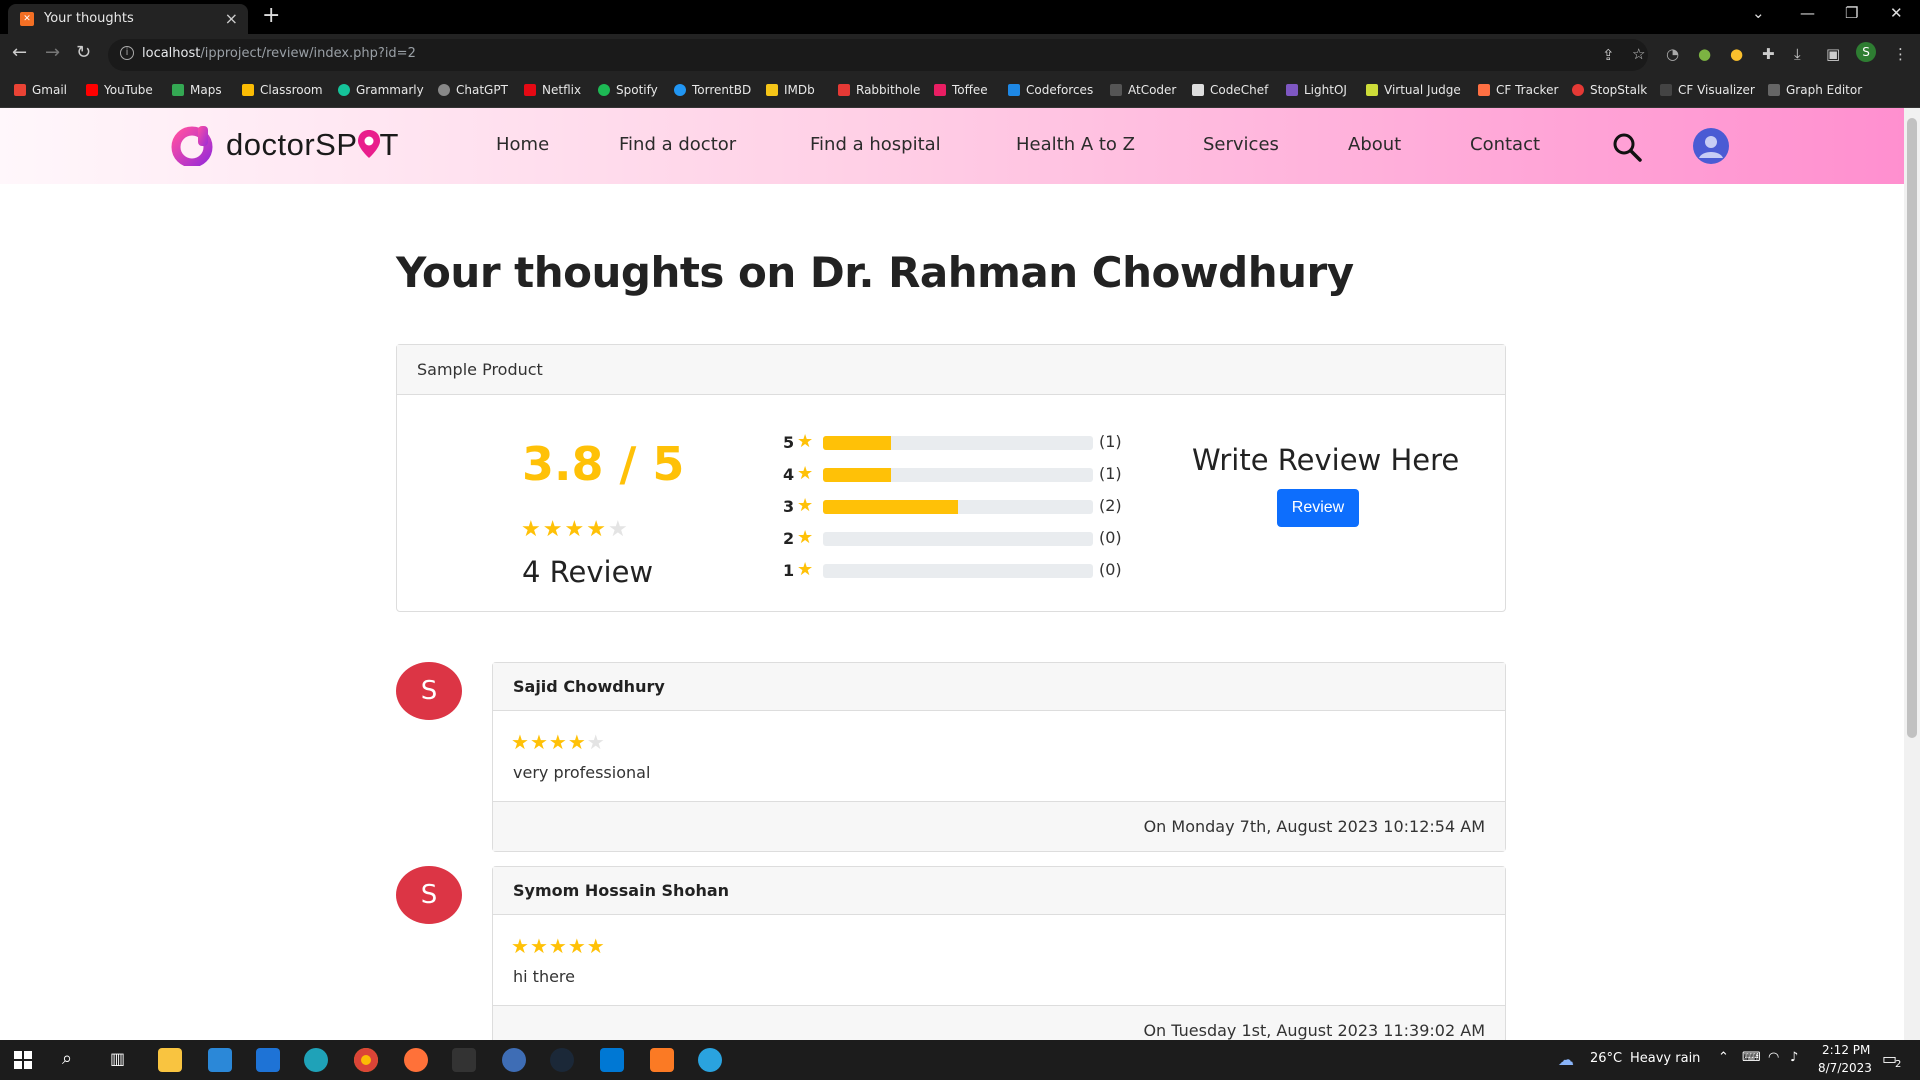 The height and width of the screenshot is (1080, 1920). Describe the element at coordinates (83, 52) in the screenshot. I see `reload-icon: ↻` at that location.